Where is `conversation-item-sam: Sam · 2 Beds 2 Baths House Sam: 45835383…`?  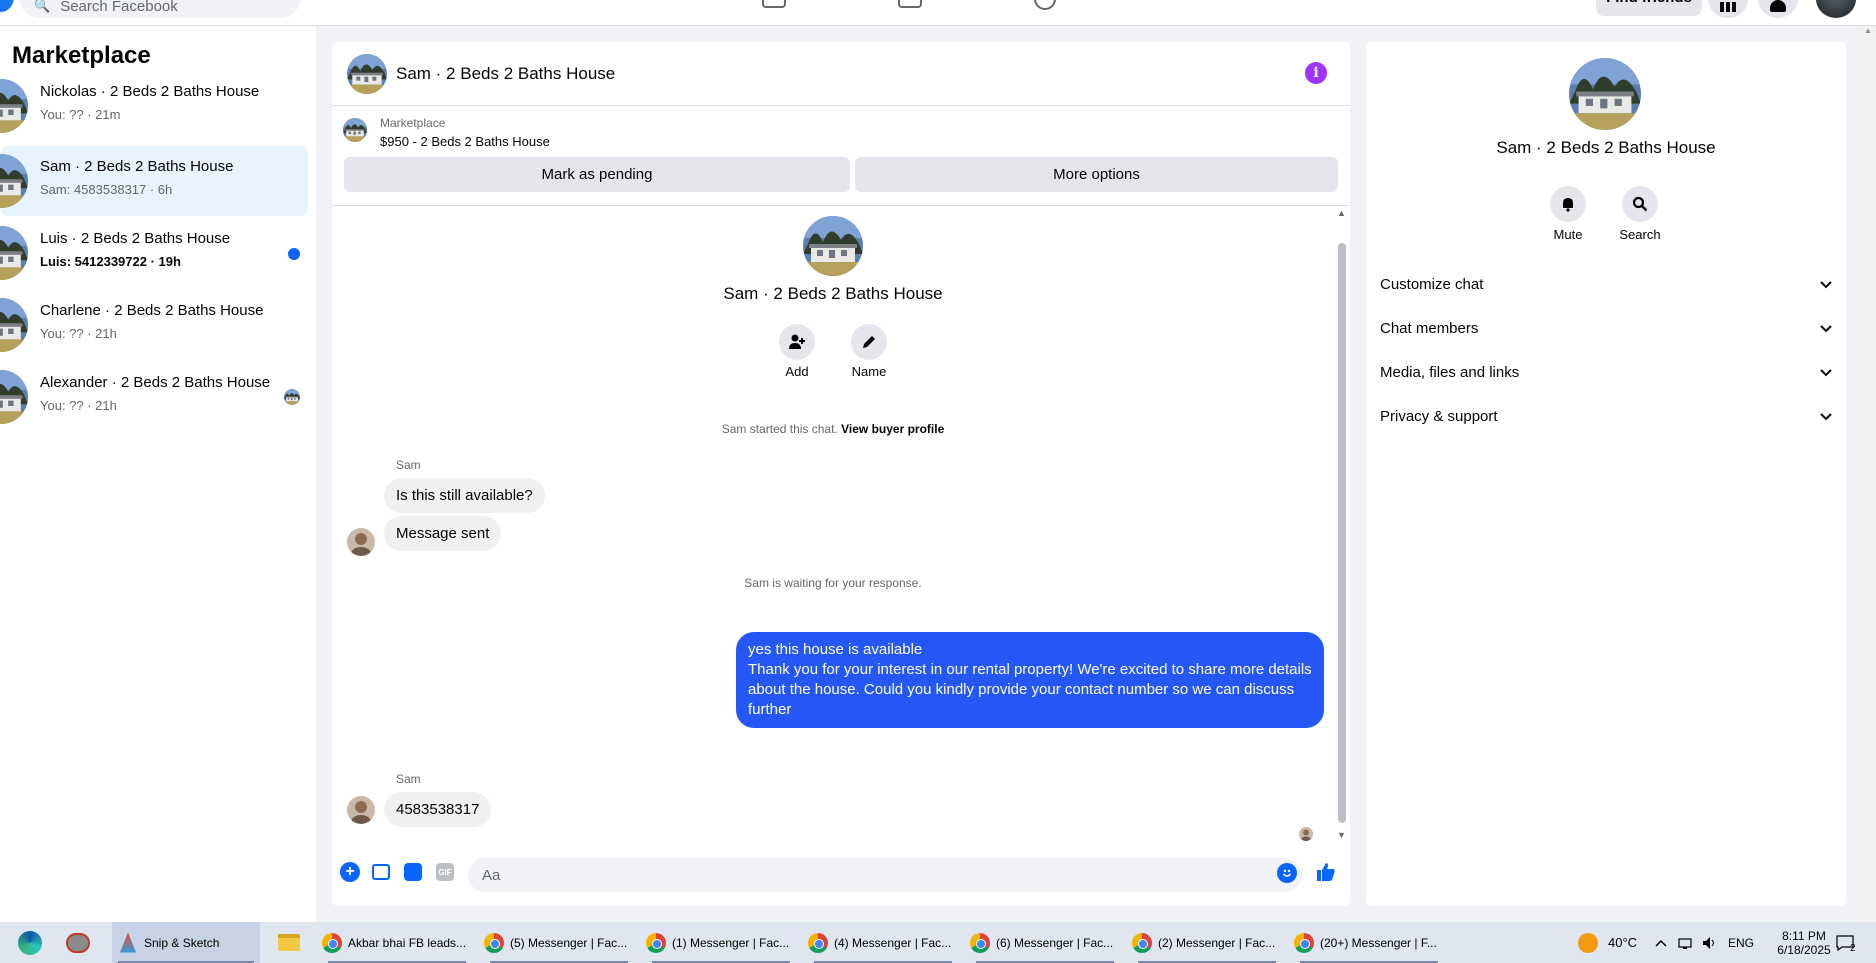
conversation-item-sam: Sam · 2 Beds 2 Baths House Sam: 45835383… is located at coordinates (154, 181).